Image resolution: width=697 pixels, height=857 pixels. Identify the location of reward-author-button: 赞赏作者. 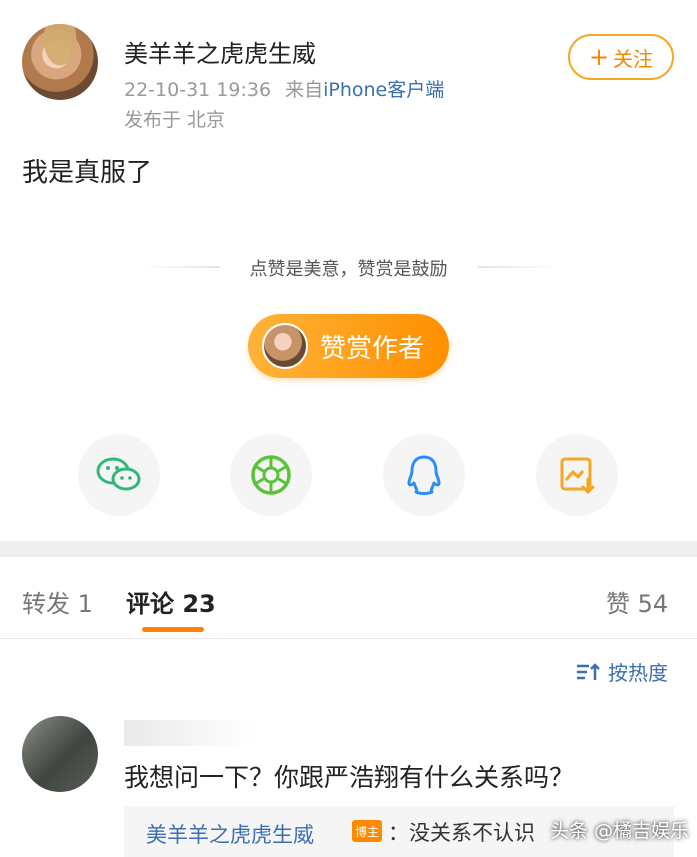
(348, 346).